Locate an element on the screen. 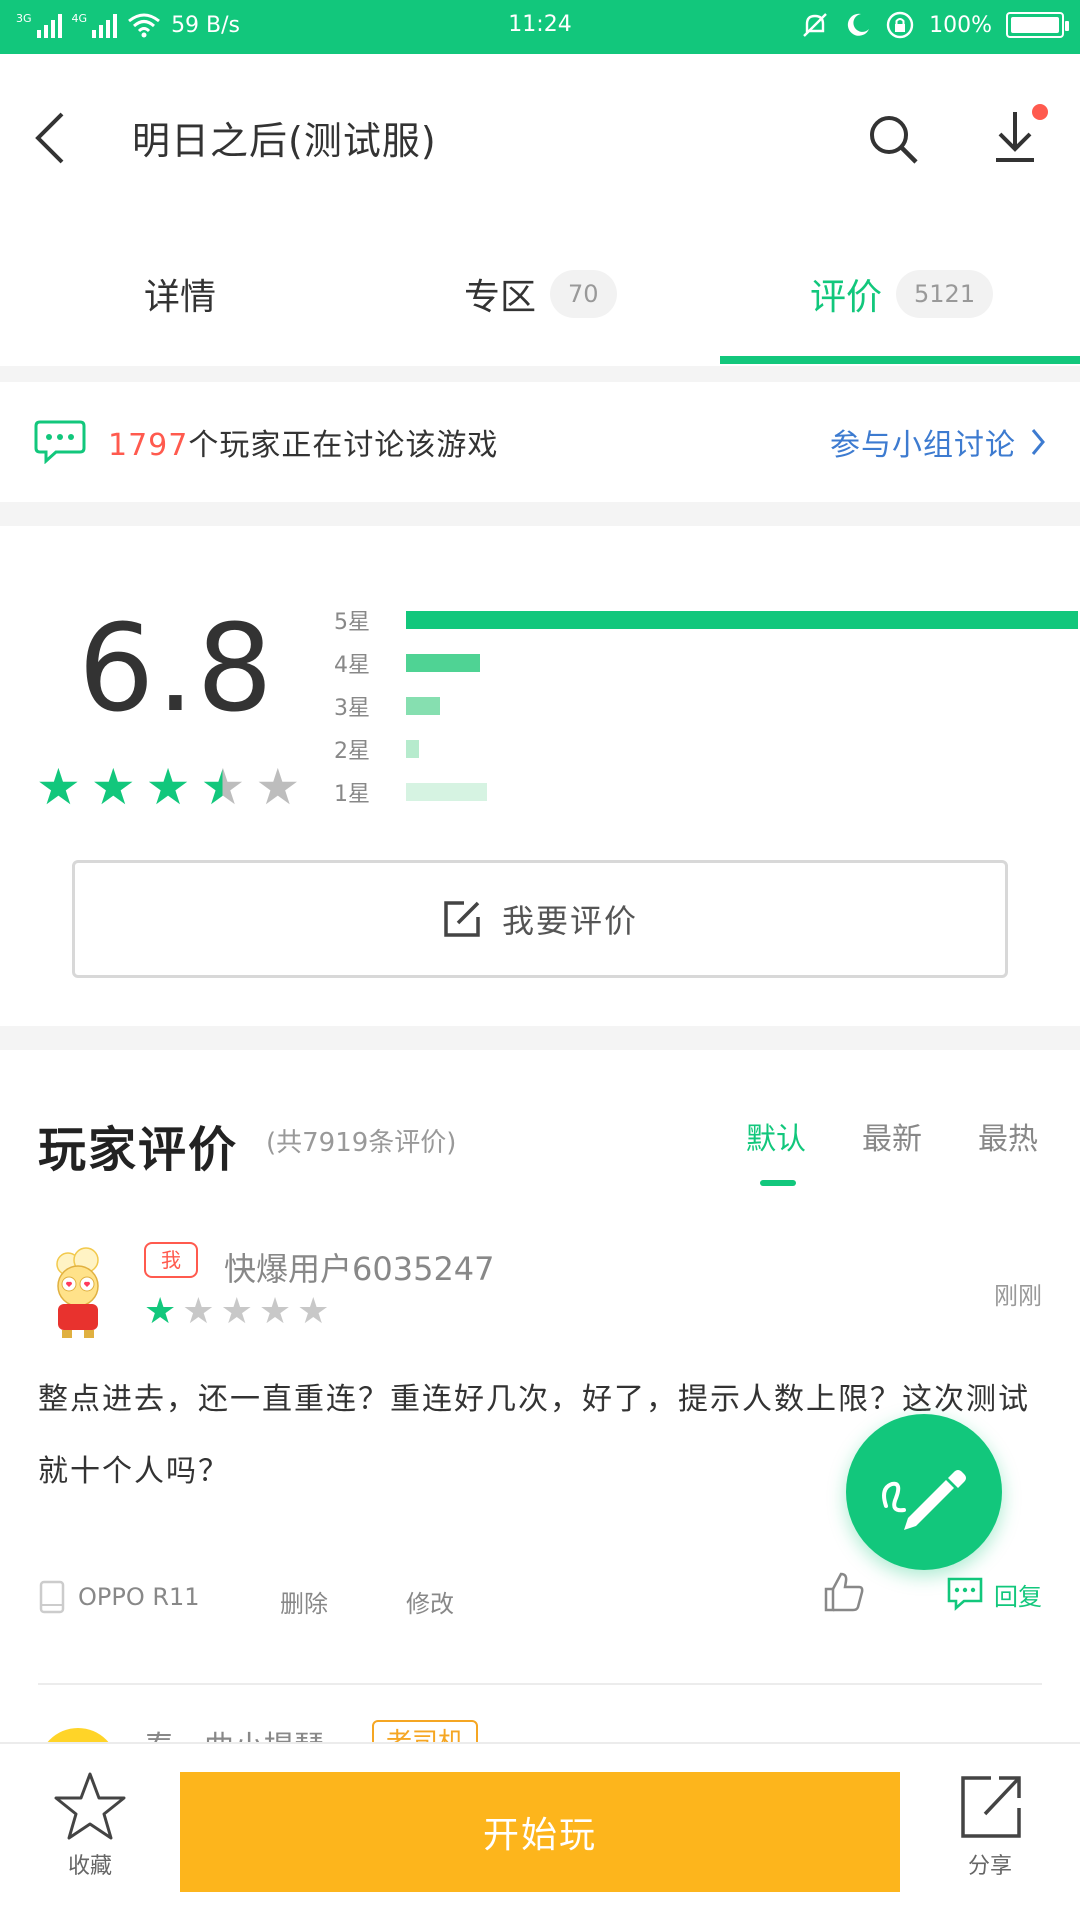 The width and height of the screenshot is (1080, 1920). tab-bar: 详情 专区 70 评价 5121 is located at coordinates (540, 292).